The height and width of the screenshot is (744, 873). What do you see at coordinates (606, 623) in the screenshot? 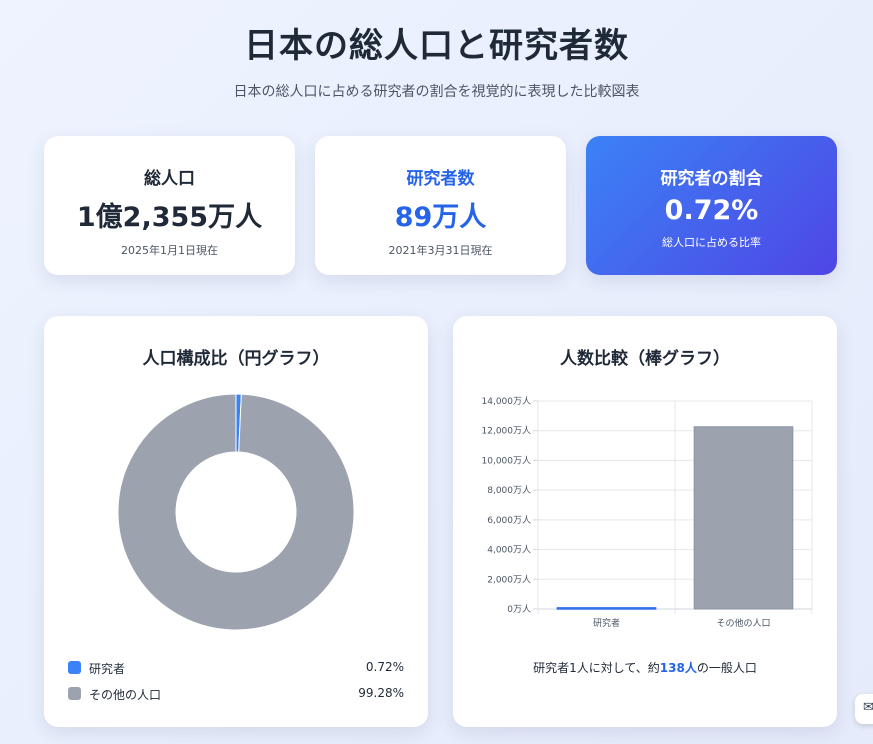
I see `x-tick-label: 研究者` at bounding box center [606, 623].